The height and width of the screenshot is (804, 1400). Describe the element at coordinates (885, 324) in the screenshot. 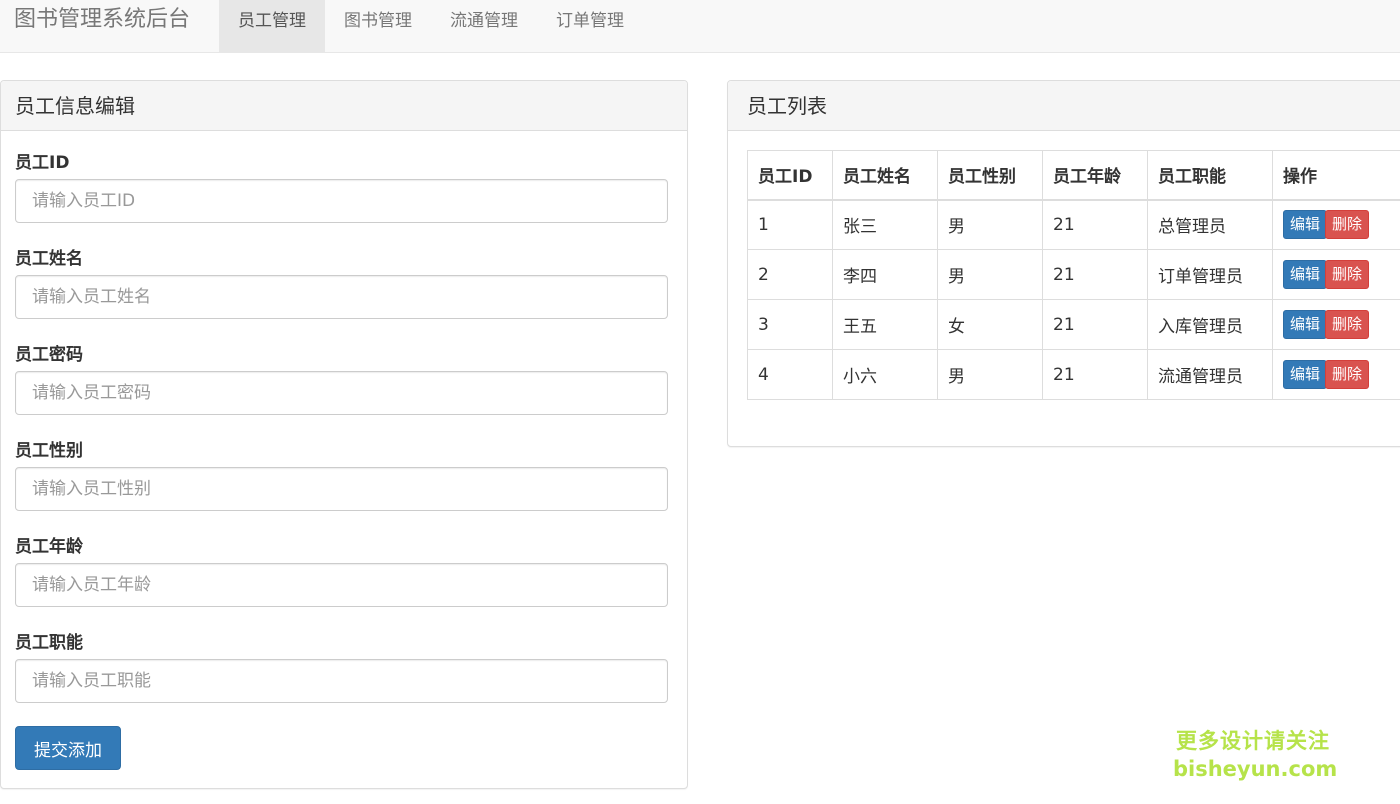

I see `cell-name: 王五` at that location.